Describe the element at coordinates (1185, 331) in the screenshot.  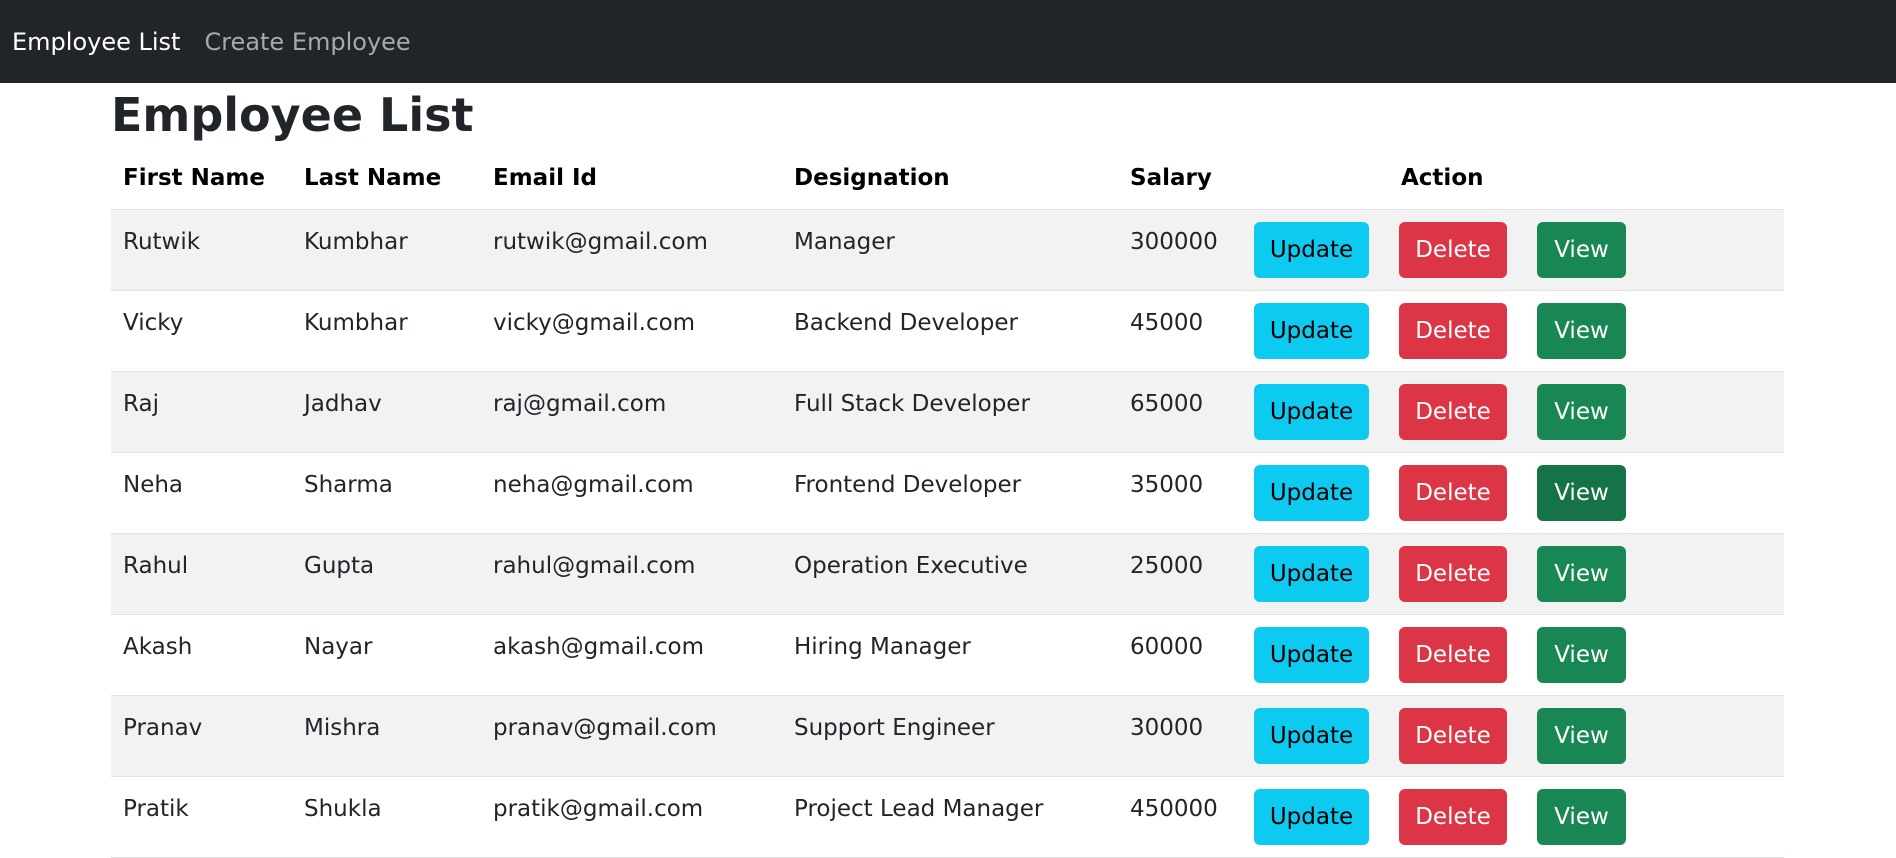
I see `cell-salary: 45000` at that location.